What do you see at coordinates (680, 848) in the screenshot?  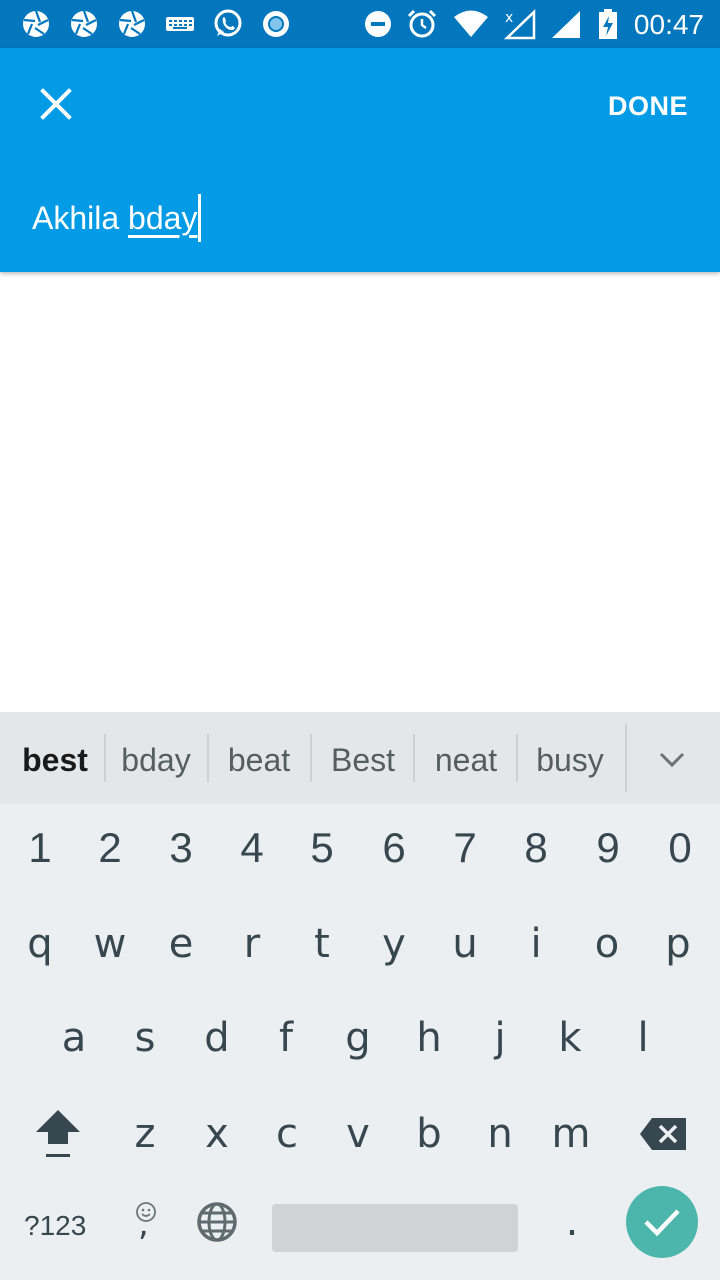 I see `key-0: 0` at bounding box center [680, 848].